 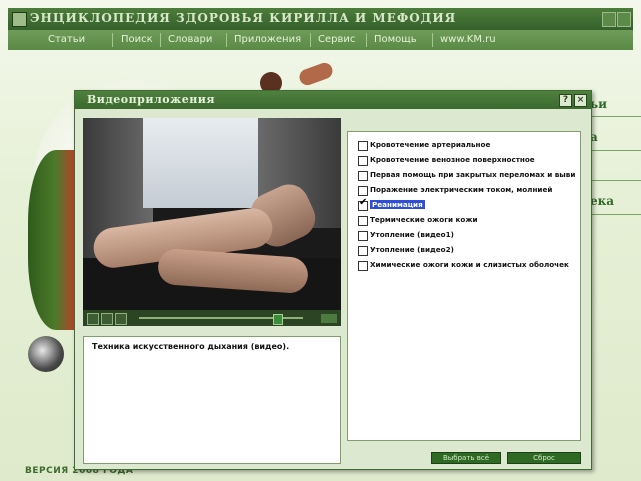 What do you see at coordinates (137, 39) in the screenshot?
I see `menu-item-search: Поиск` at bounding box center [137, 39].